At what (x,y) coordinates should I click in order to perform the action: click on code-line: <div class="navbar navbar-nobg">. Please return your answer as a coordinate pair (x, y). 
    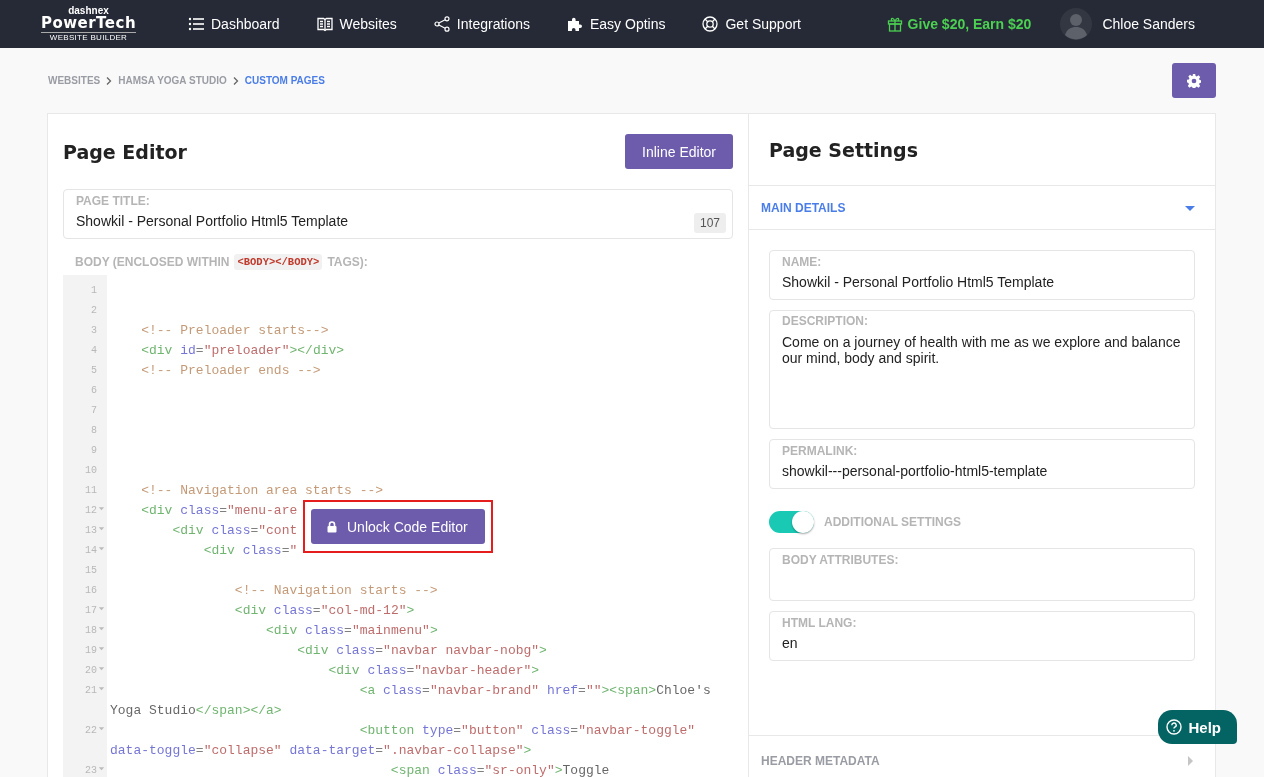
    Looking at the image, I should click on (421, 651).